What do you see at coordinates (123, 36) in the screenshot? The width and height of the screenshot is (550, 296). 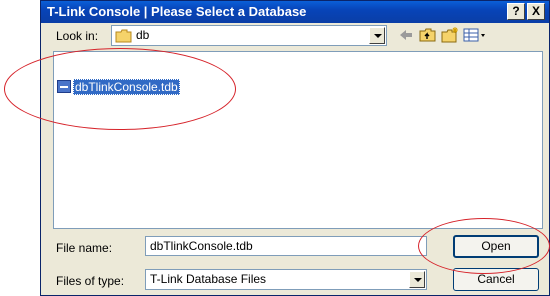 I see `folder-icon` at bounding box center [123, 36].